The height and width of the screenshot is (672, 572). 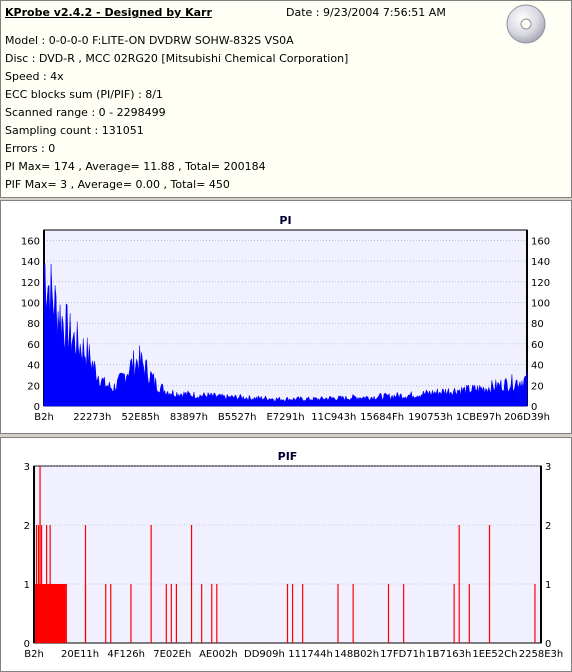 I want to click on x-tick-label: 22273h, so click(x=92, y=417).